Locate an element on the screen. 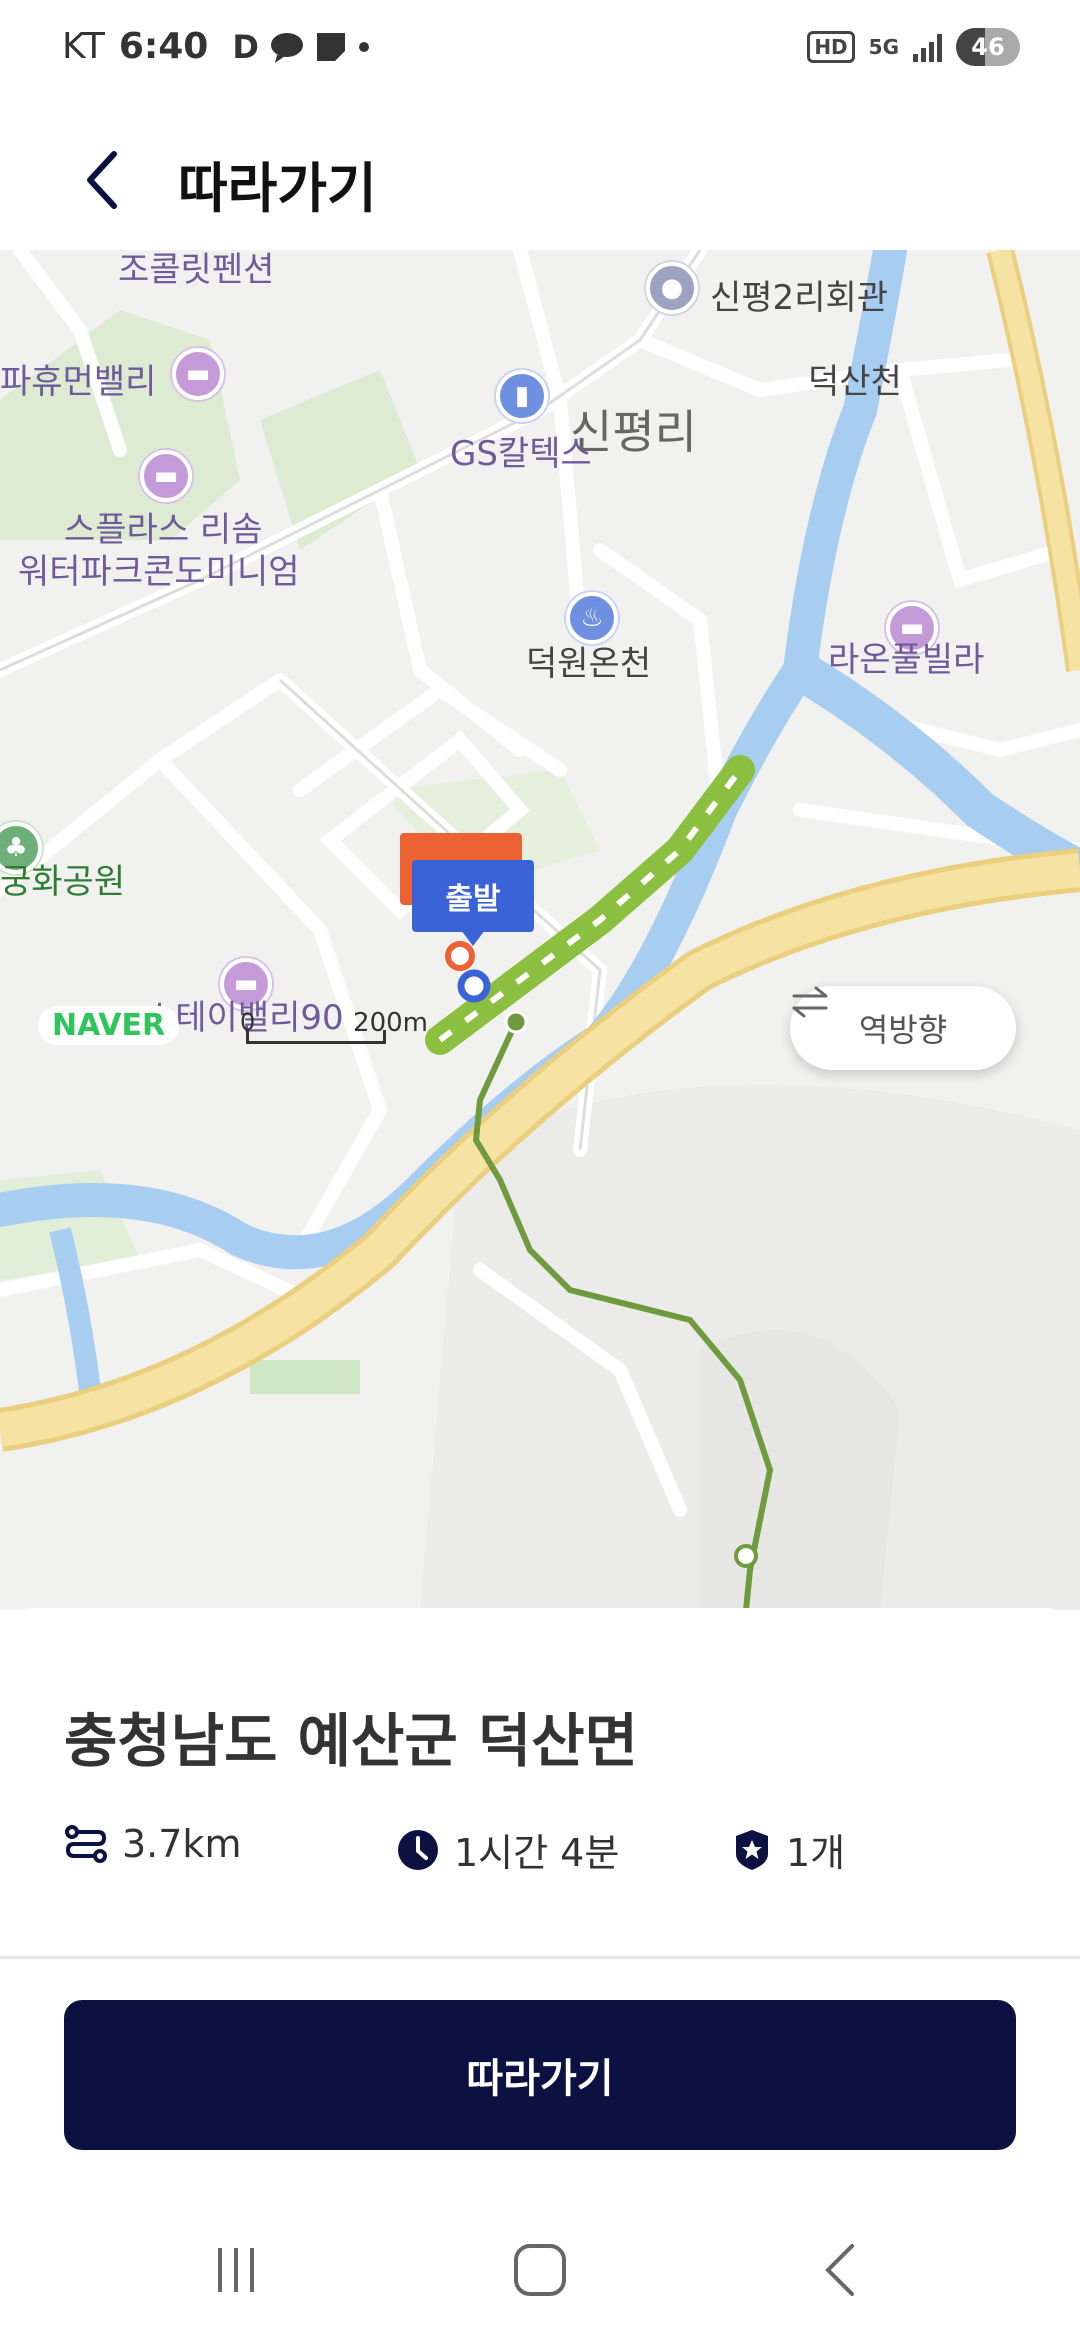 Image resolution: width=1080 pixels, height=2340 pixels. battery-icon: 46 is located at coordinates (988, 47).